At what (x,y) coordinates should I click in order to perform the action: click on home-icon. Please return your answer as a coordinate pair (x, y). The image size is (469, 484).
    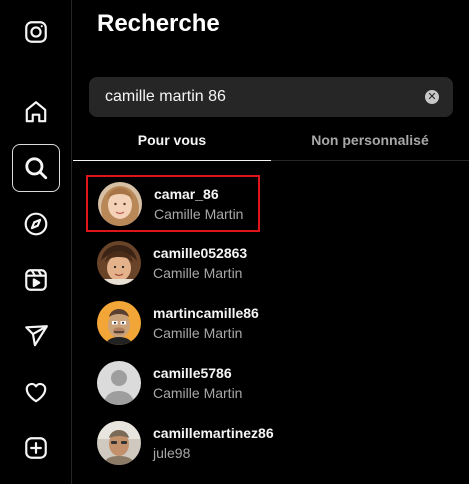
    Looking at the image, I should click on (36, 112).